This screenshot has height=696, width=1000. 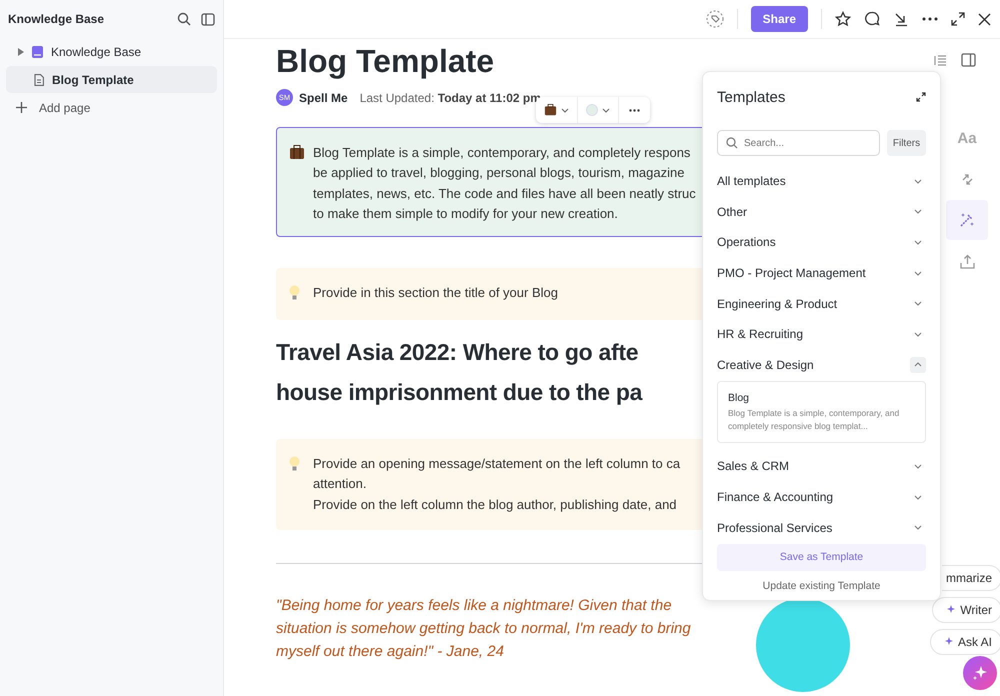 What do you see at coordinates (872, 19) in the screenshot?
I see `comment-icon` at bounding box center [872, 19].